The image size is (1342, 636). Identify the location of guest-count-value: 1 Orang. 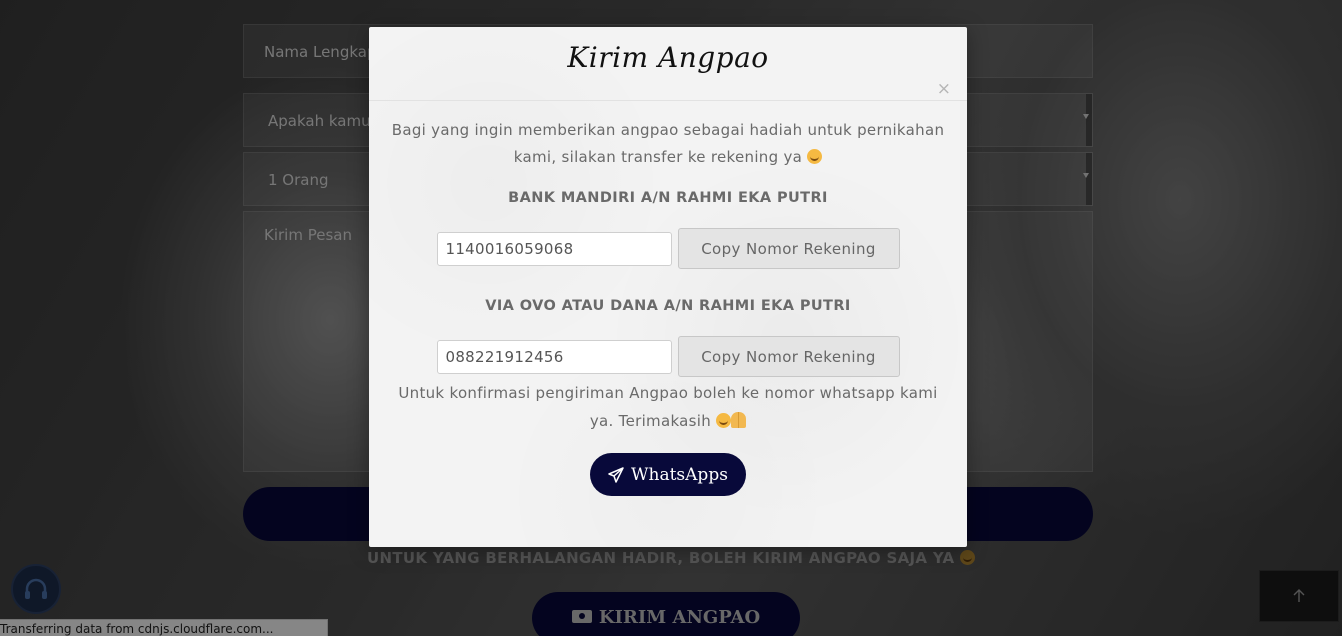
(298, 180).